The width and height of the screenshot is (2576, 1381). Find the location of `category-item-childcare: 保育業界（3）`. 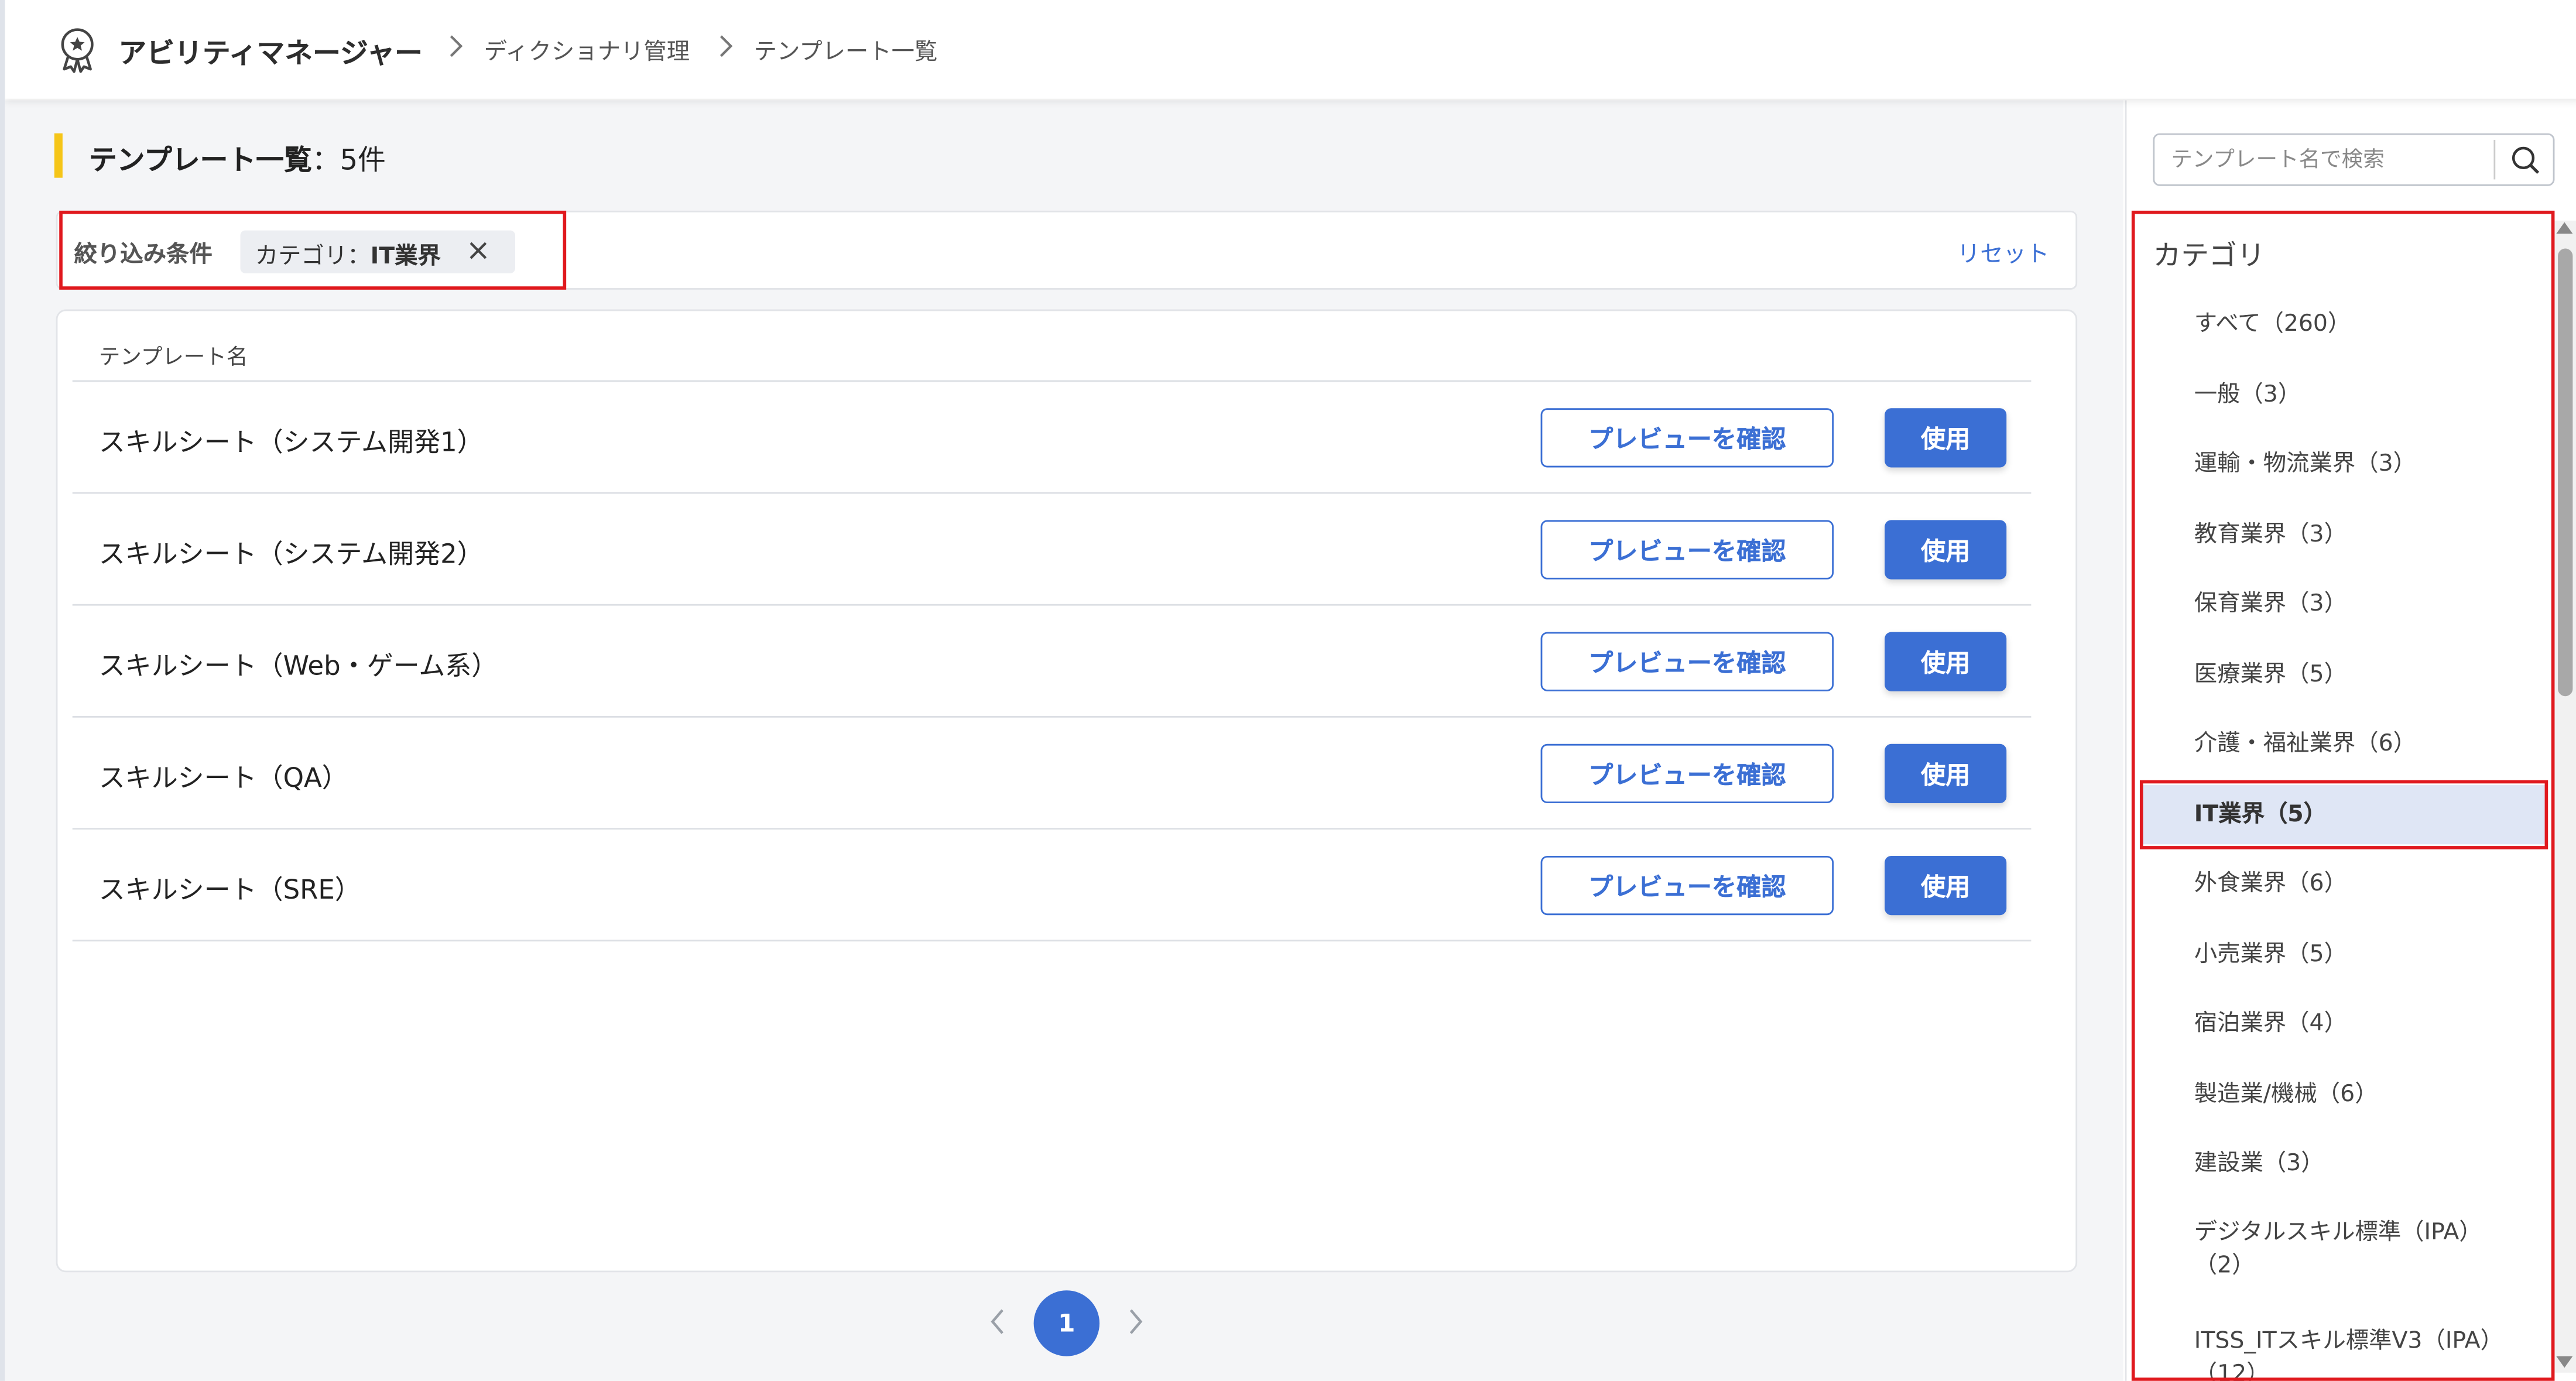

category-item-childcare: 保育業界（3） is located at coordinates (2344, 604).